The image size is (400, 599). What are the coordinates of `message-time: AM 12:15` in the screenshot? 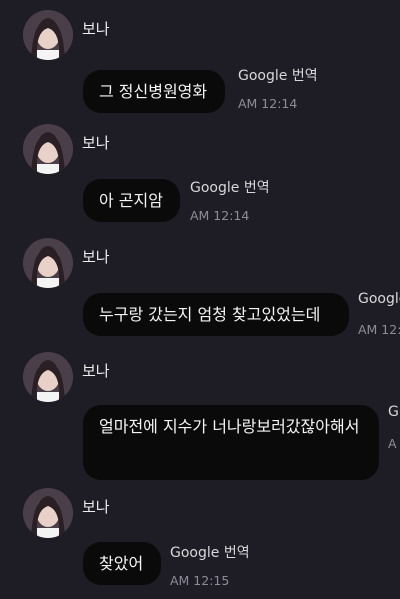 It's located at (200, 580).